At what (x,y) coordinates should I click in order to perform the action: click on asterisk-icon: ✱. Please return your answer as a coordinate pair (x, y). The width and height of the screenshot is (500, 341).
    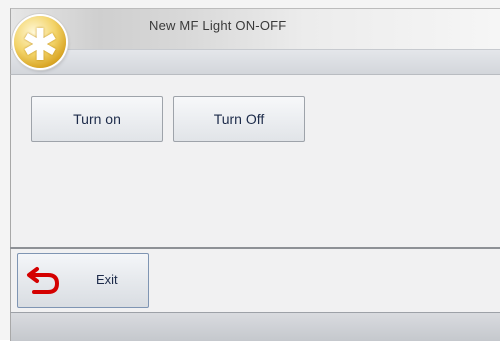
    Looking at the image, I should click on (40, 43).